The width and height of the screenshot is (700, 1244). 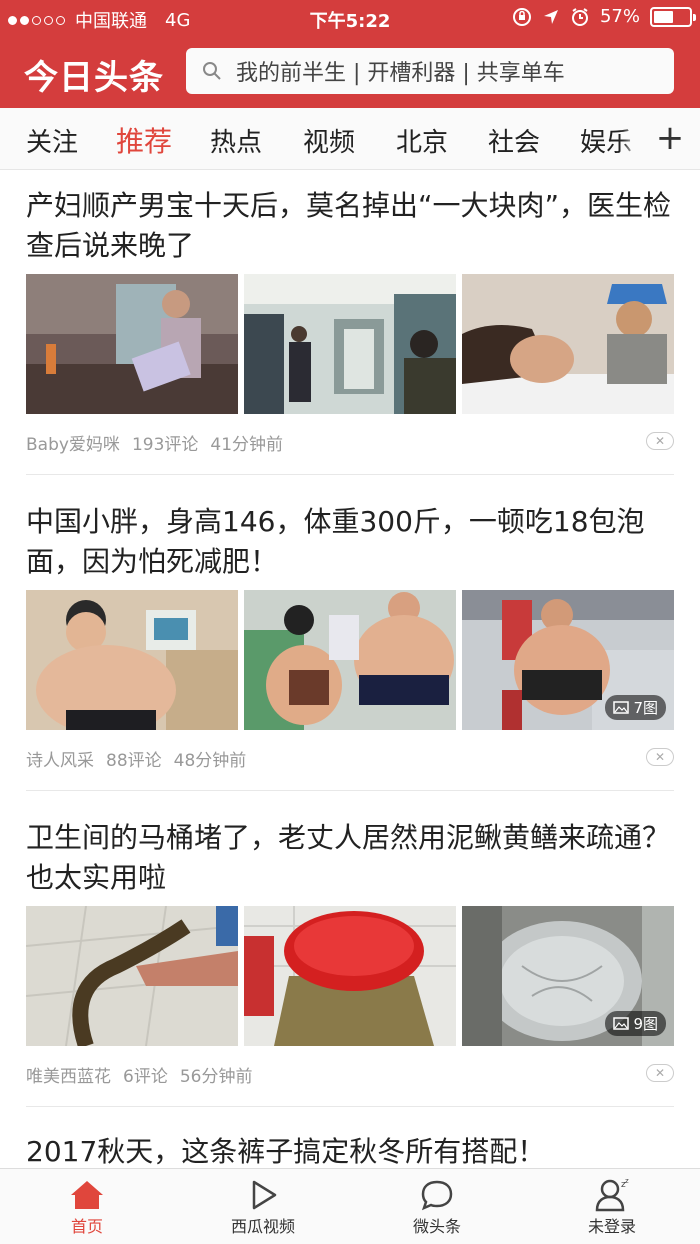 I want to click on plus-icon: +, so click(x=670, y=138).